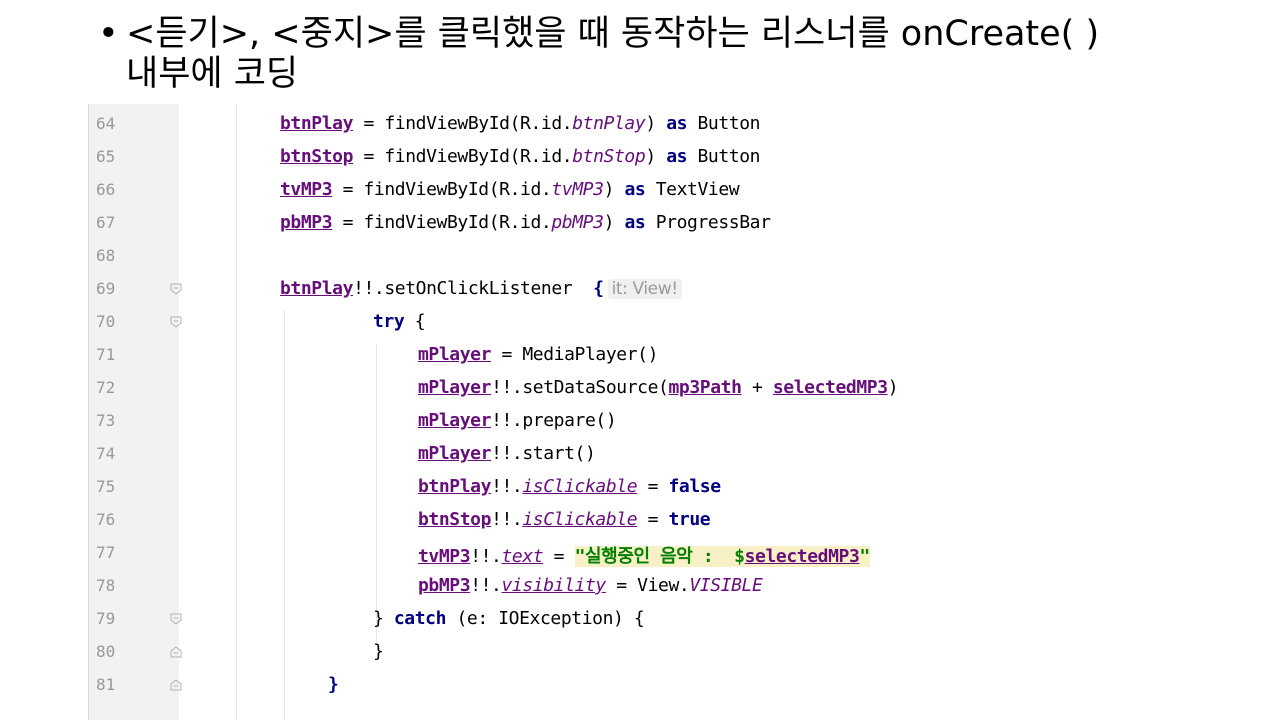 This screenshot has width=1280, height=720. I want to click on token-id: btnStop, so click(609, 156).